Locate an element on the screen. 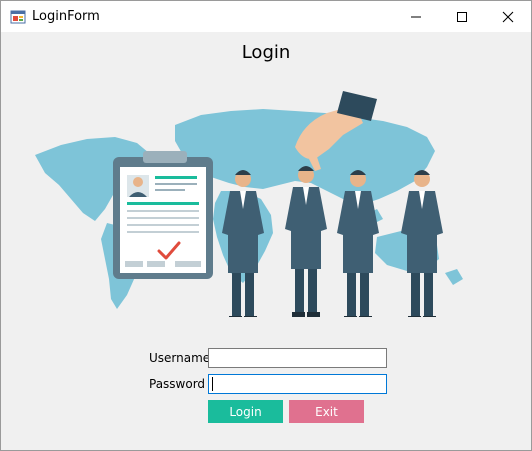 The image size is (532, 451). text-cursor is located at coordinates (212, 384).